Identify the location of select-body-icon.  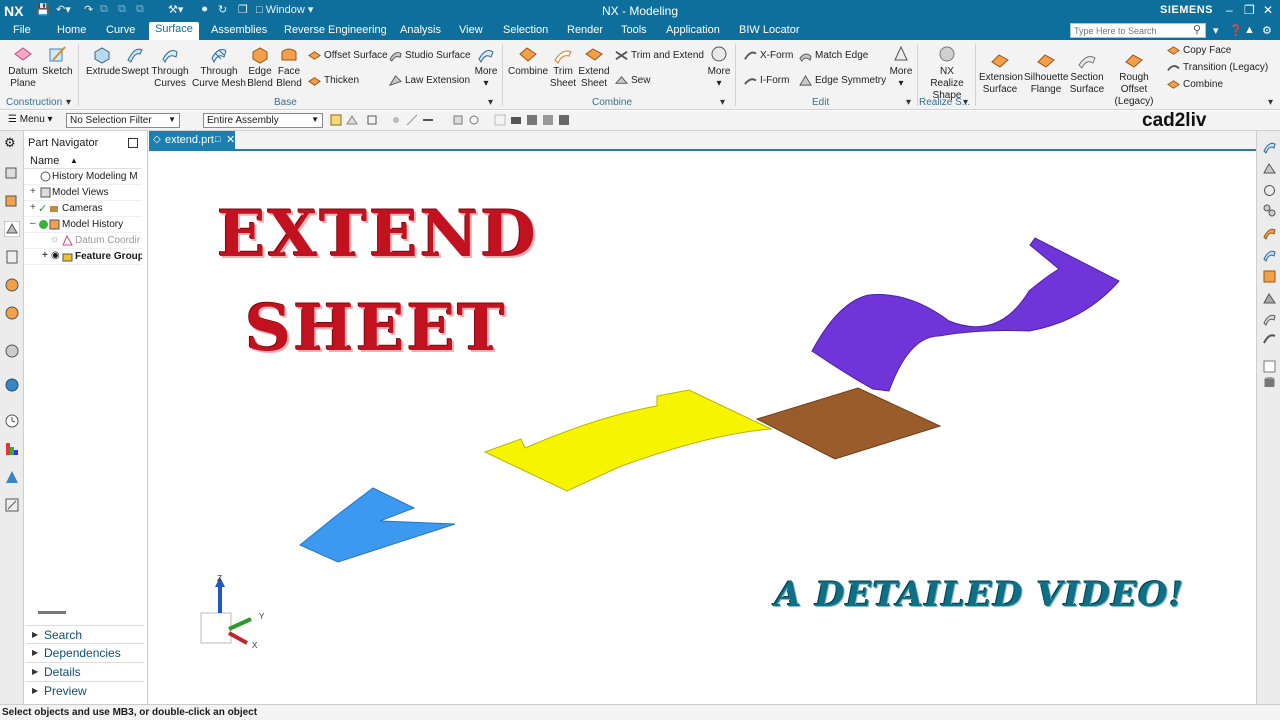
(352, 120).